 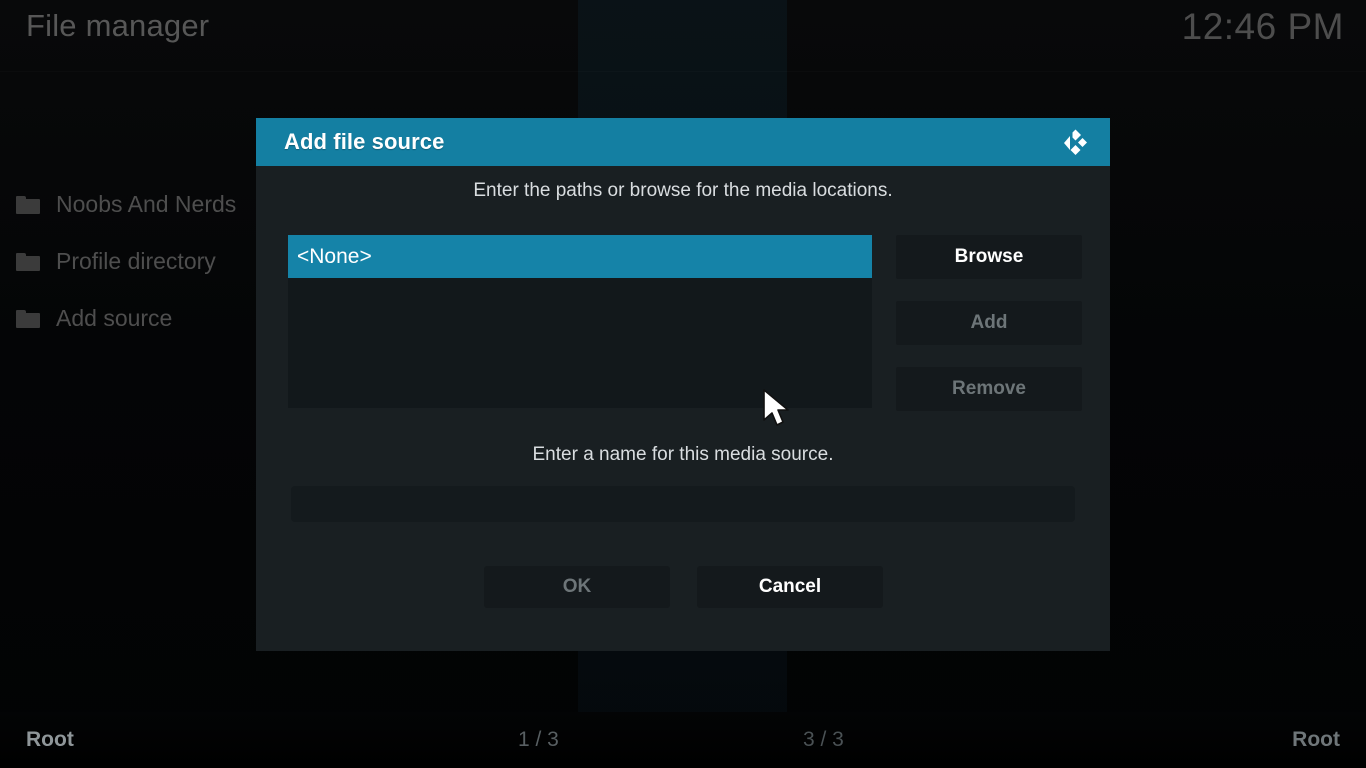 I want to click on status-left-item-count: 1 / 3, so click(x=538, y=739).